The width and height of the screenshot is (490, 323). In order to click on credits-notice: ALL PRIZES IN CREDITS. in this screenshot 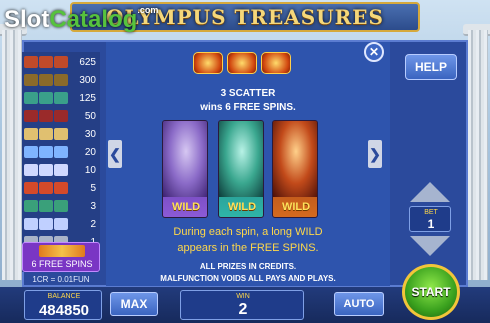, I will do `click(248, 266)`.